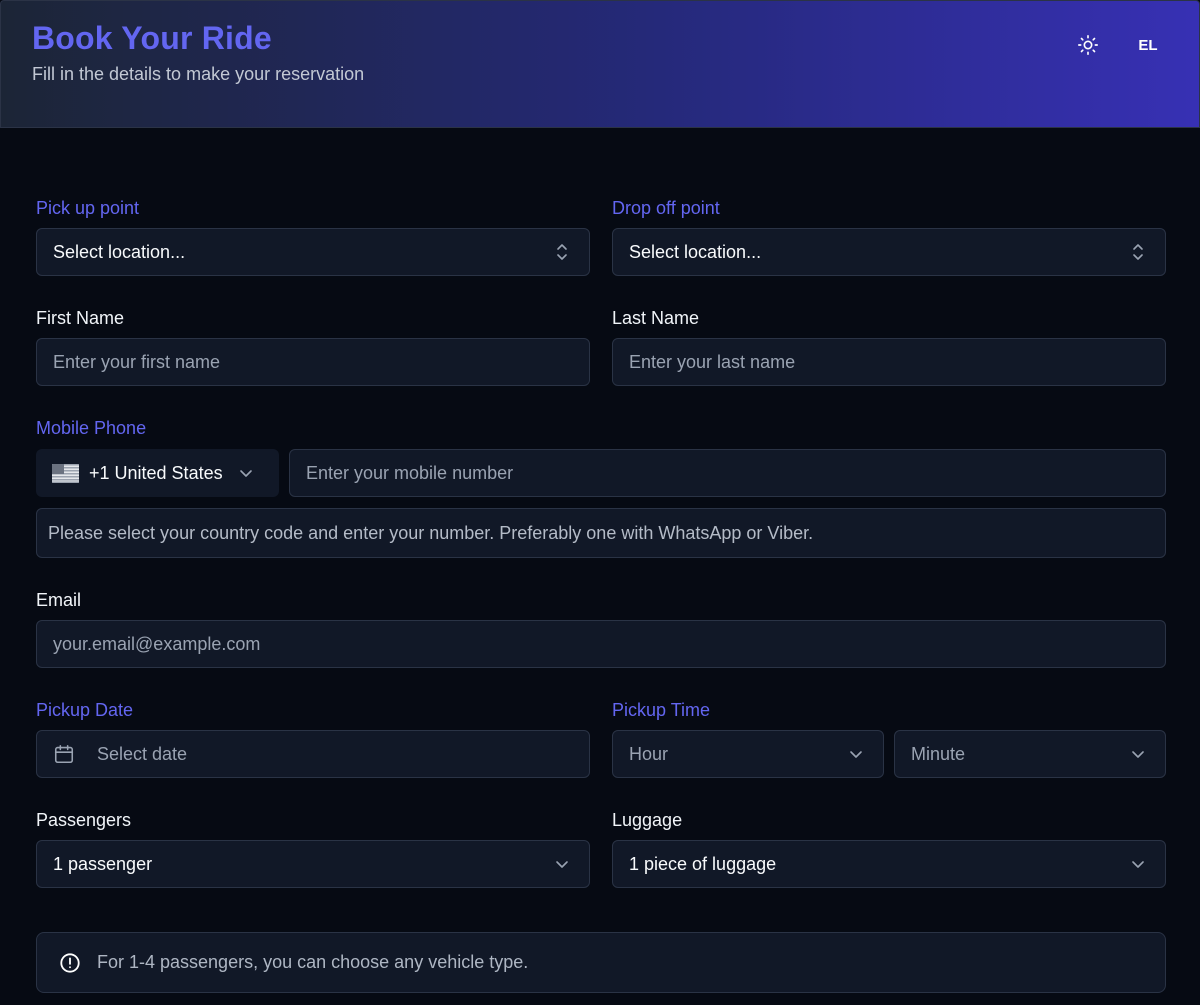 Image resolution: width=1200 pixels, height=1005 pixels. What do you see at coordinates (889, 362) in the screenshot?
I see `last-name-input: Enter your last name` at bounding box center [889, 362].